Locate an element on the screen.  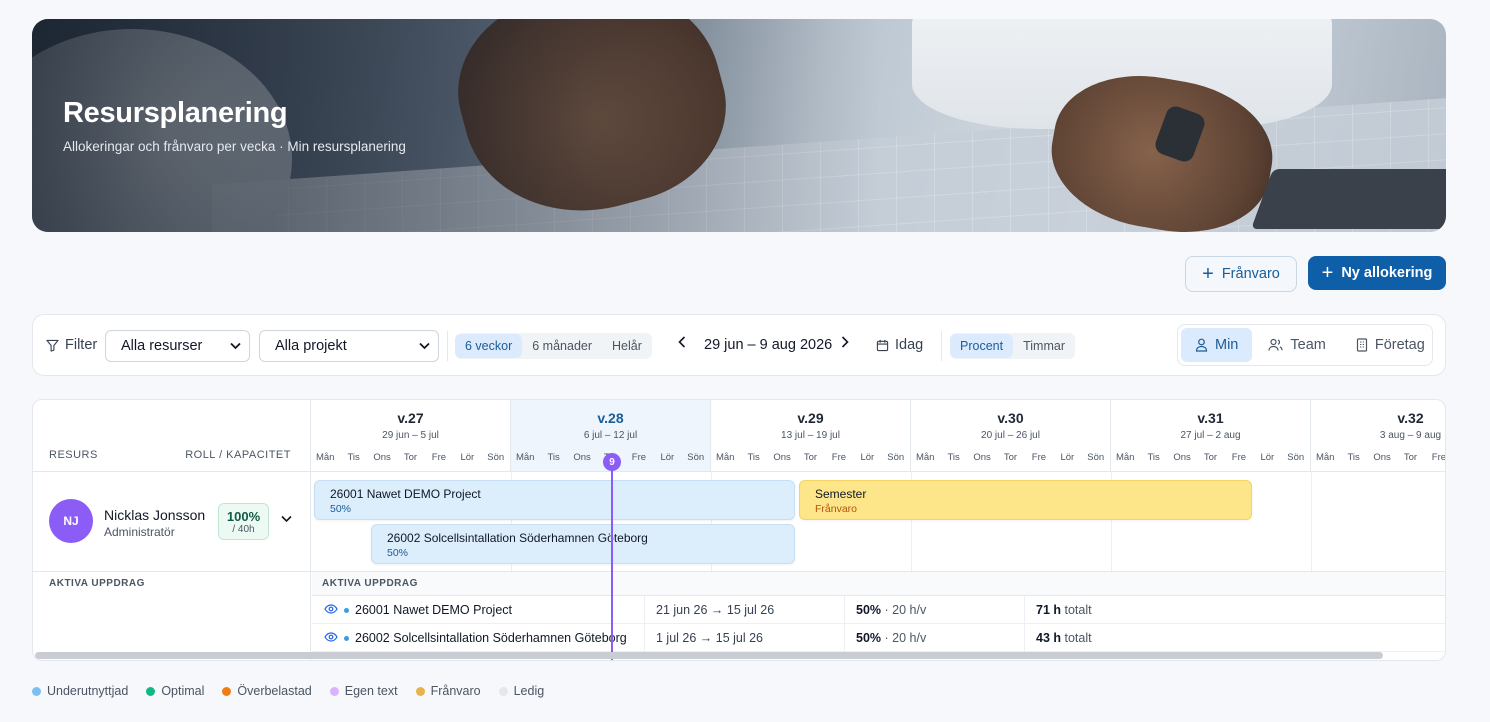
legend-item: Överbelastad is located at coordinates (267, 691).